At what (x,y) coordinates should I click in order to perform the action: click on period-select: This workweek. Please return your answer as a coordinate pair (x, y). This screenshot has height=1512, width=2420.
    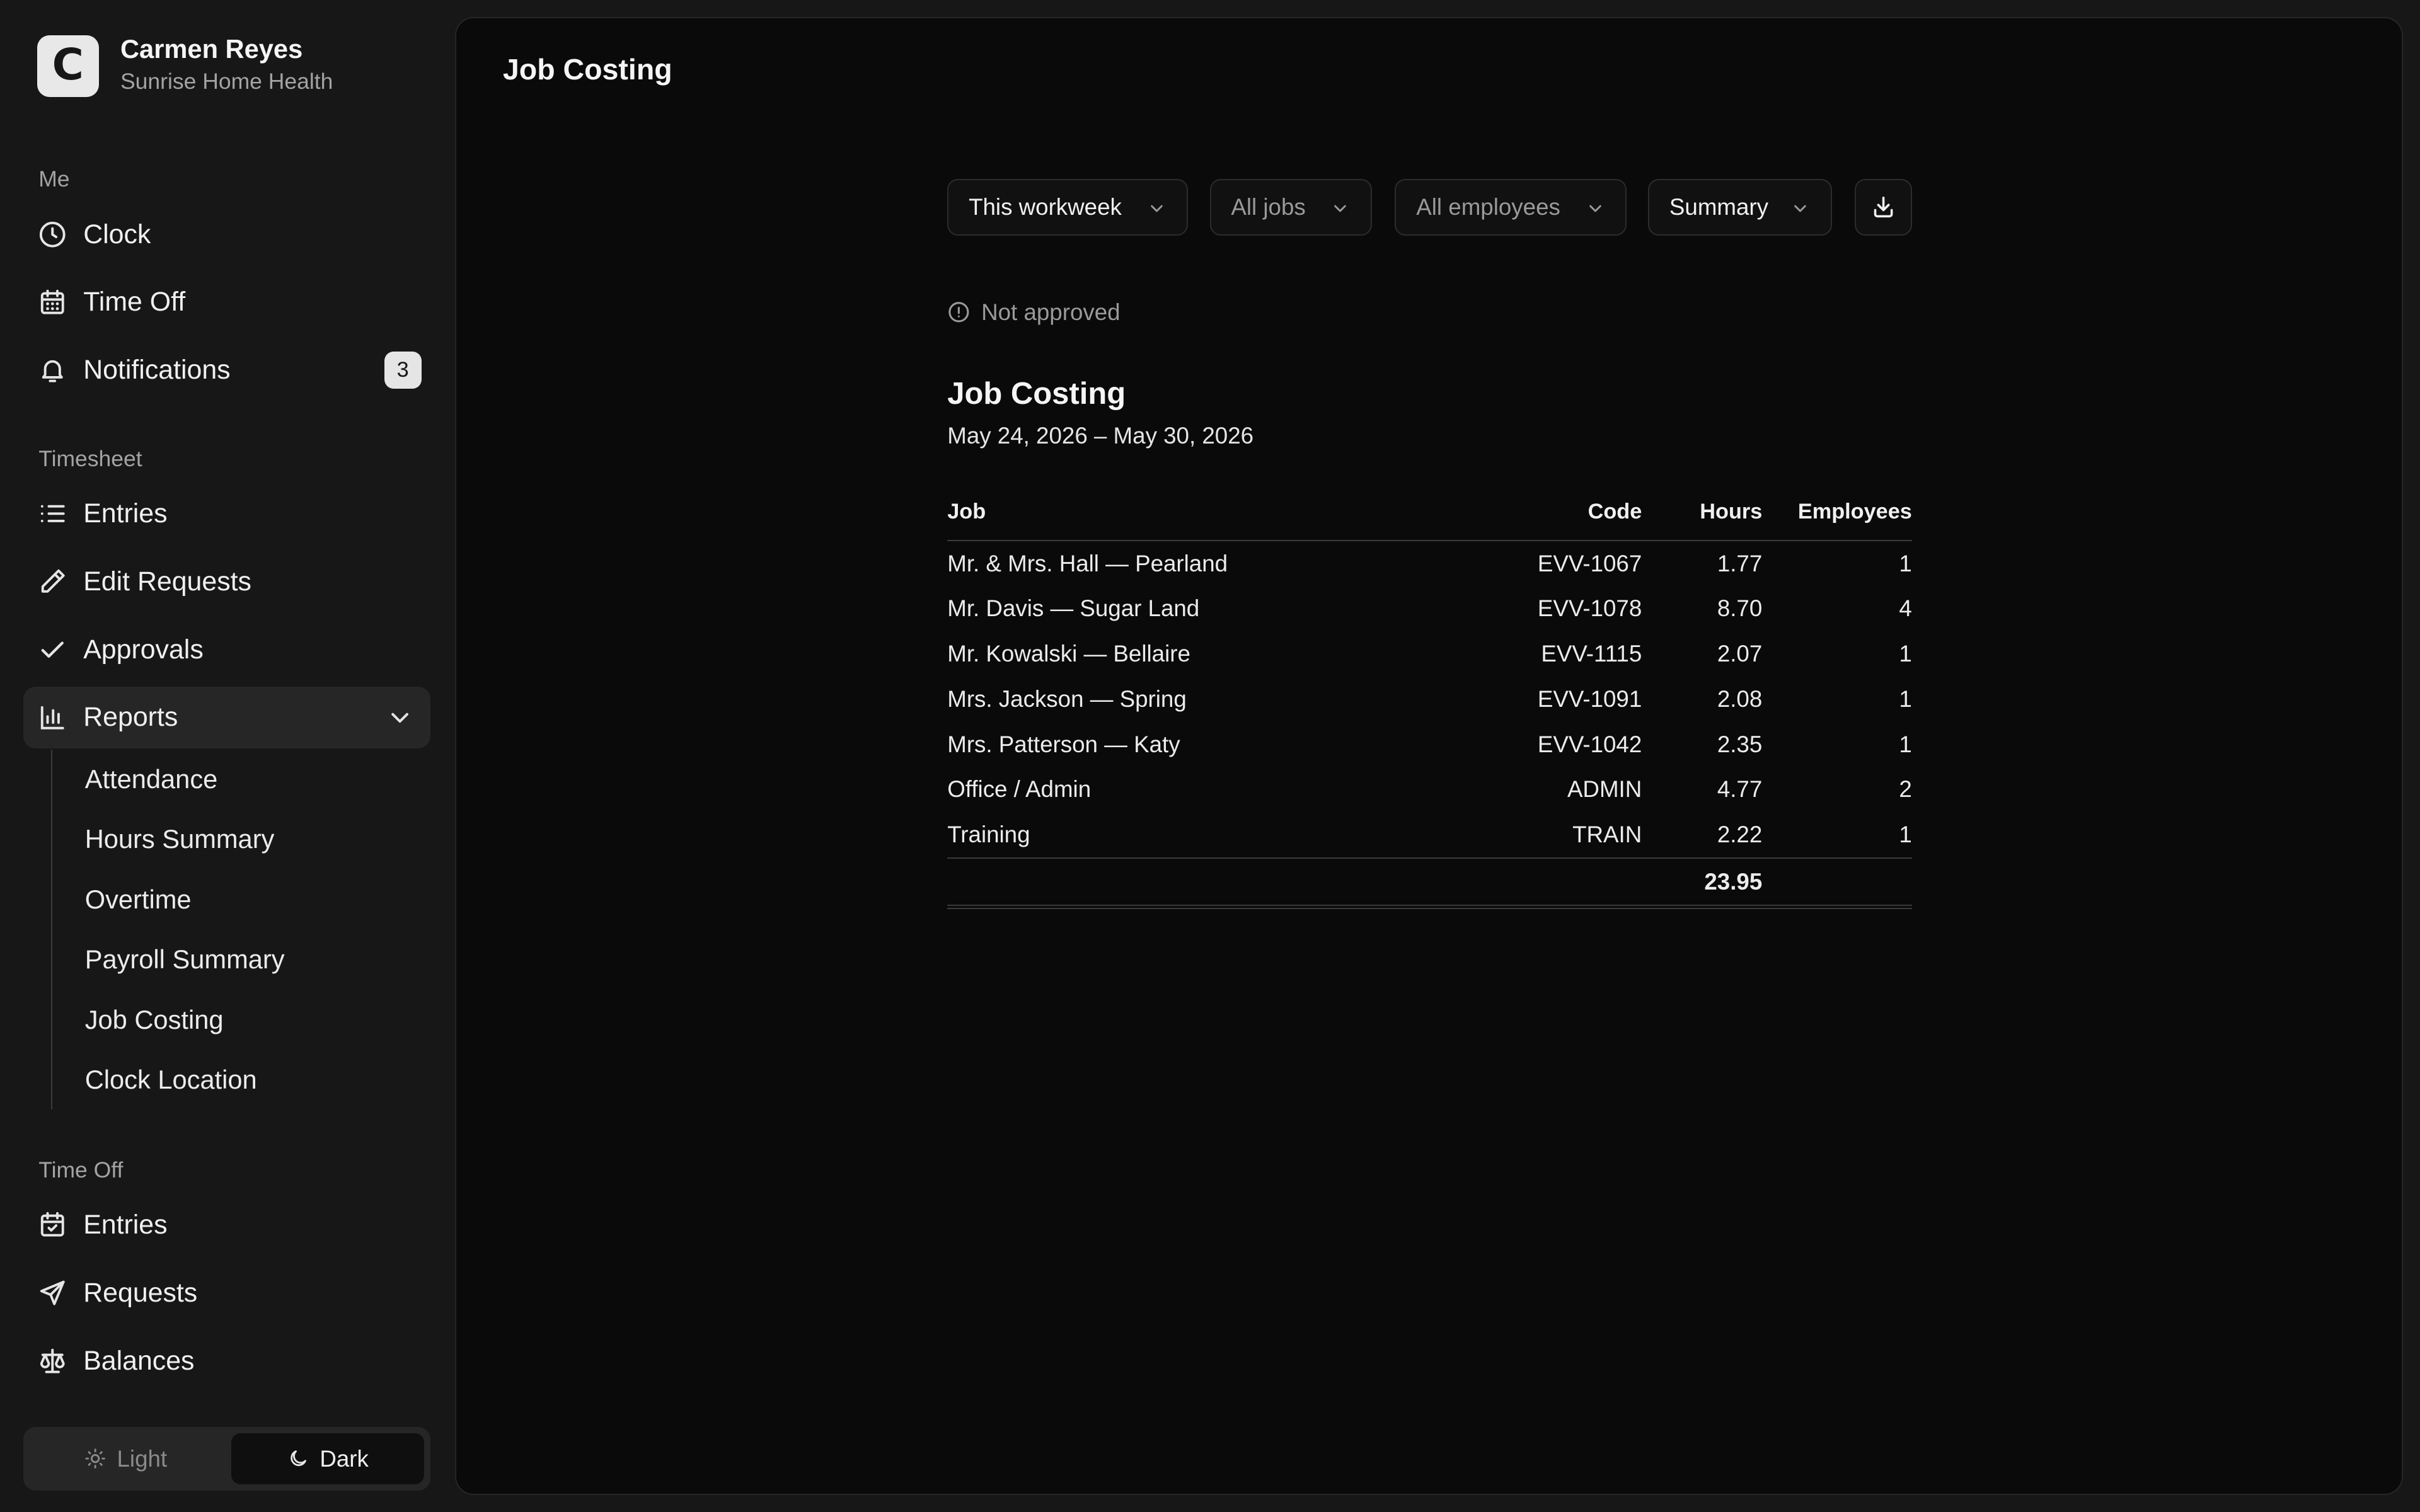
    Looking at the image, I should click on (1068, 207).